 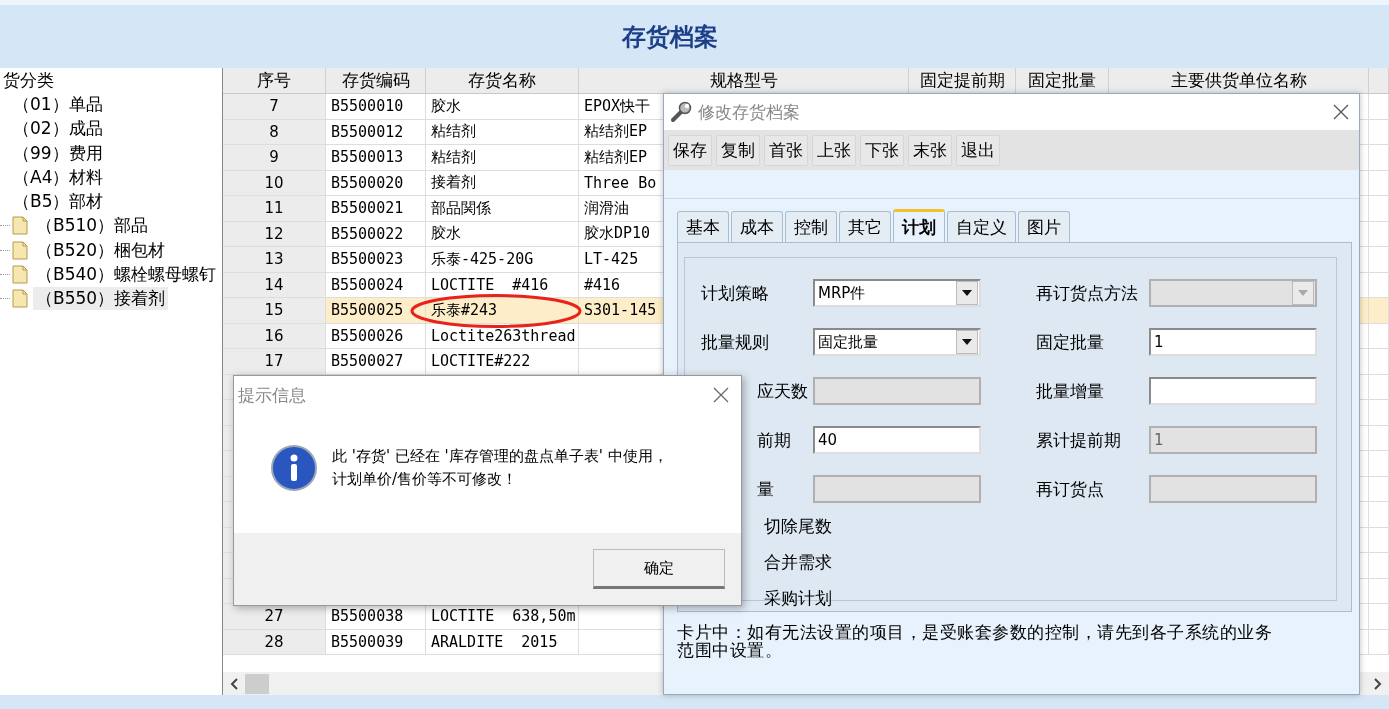 I want to click on row-header: 10, so click(x=274, y=182).